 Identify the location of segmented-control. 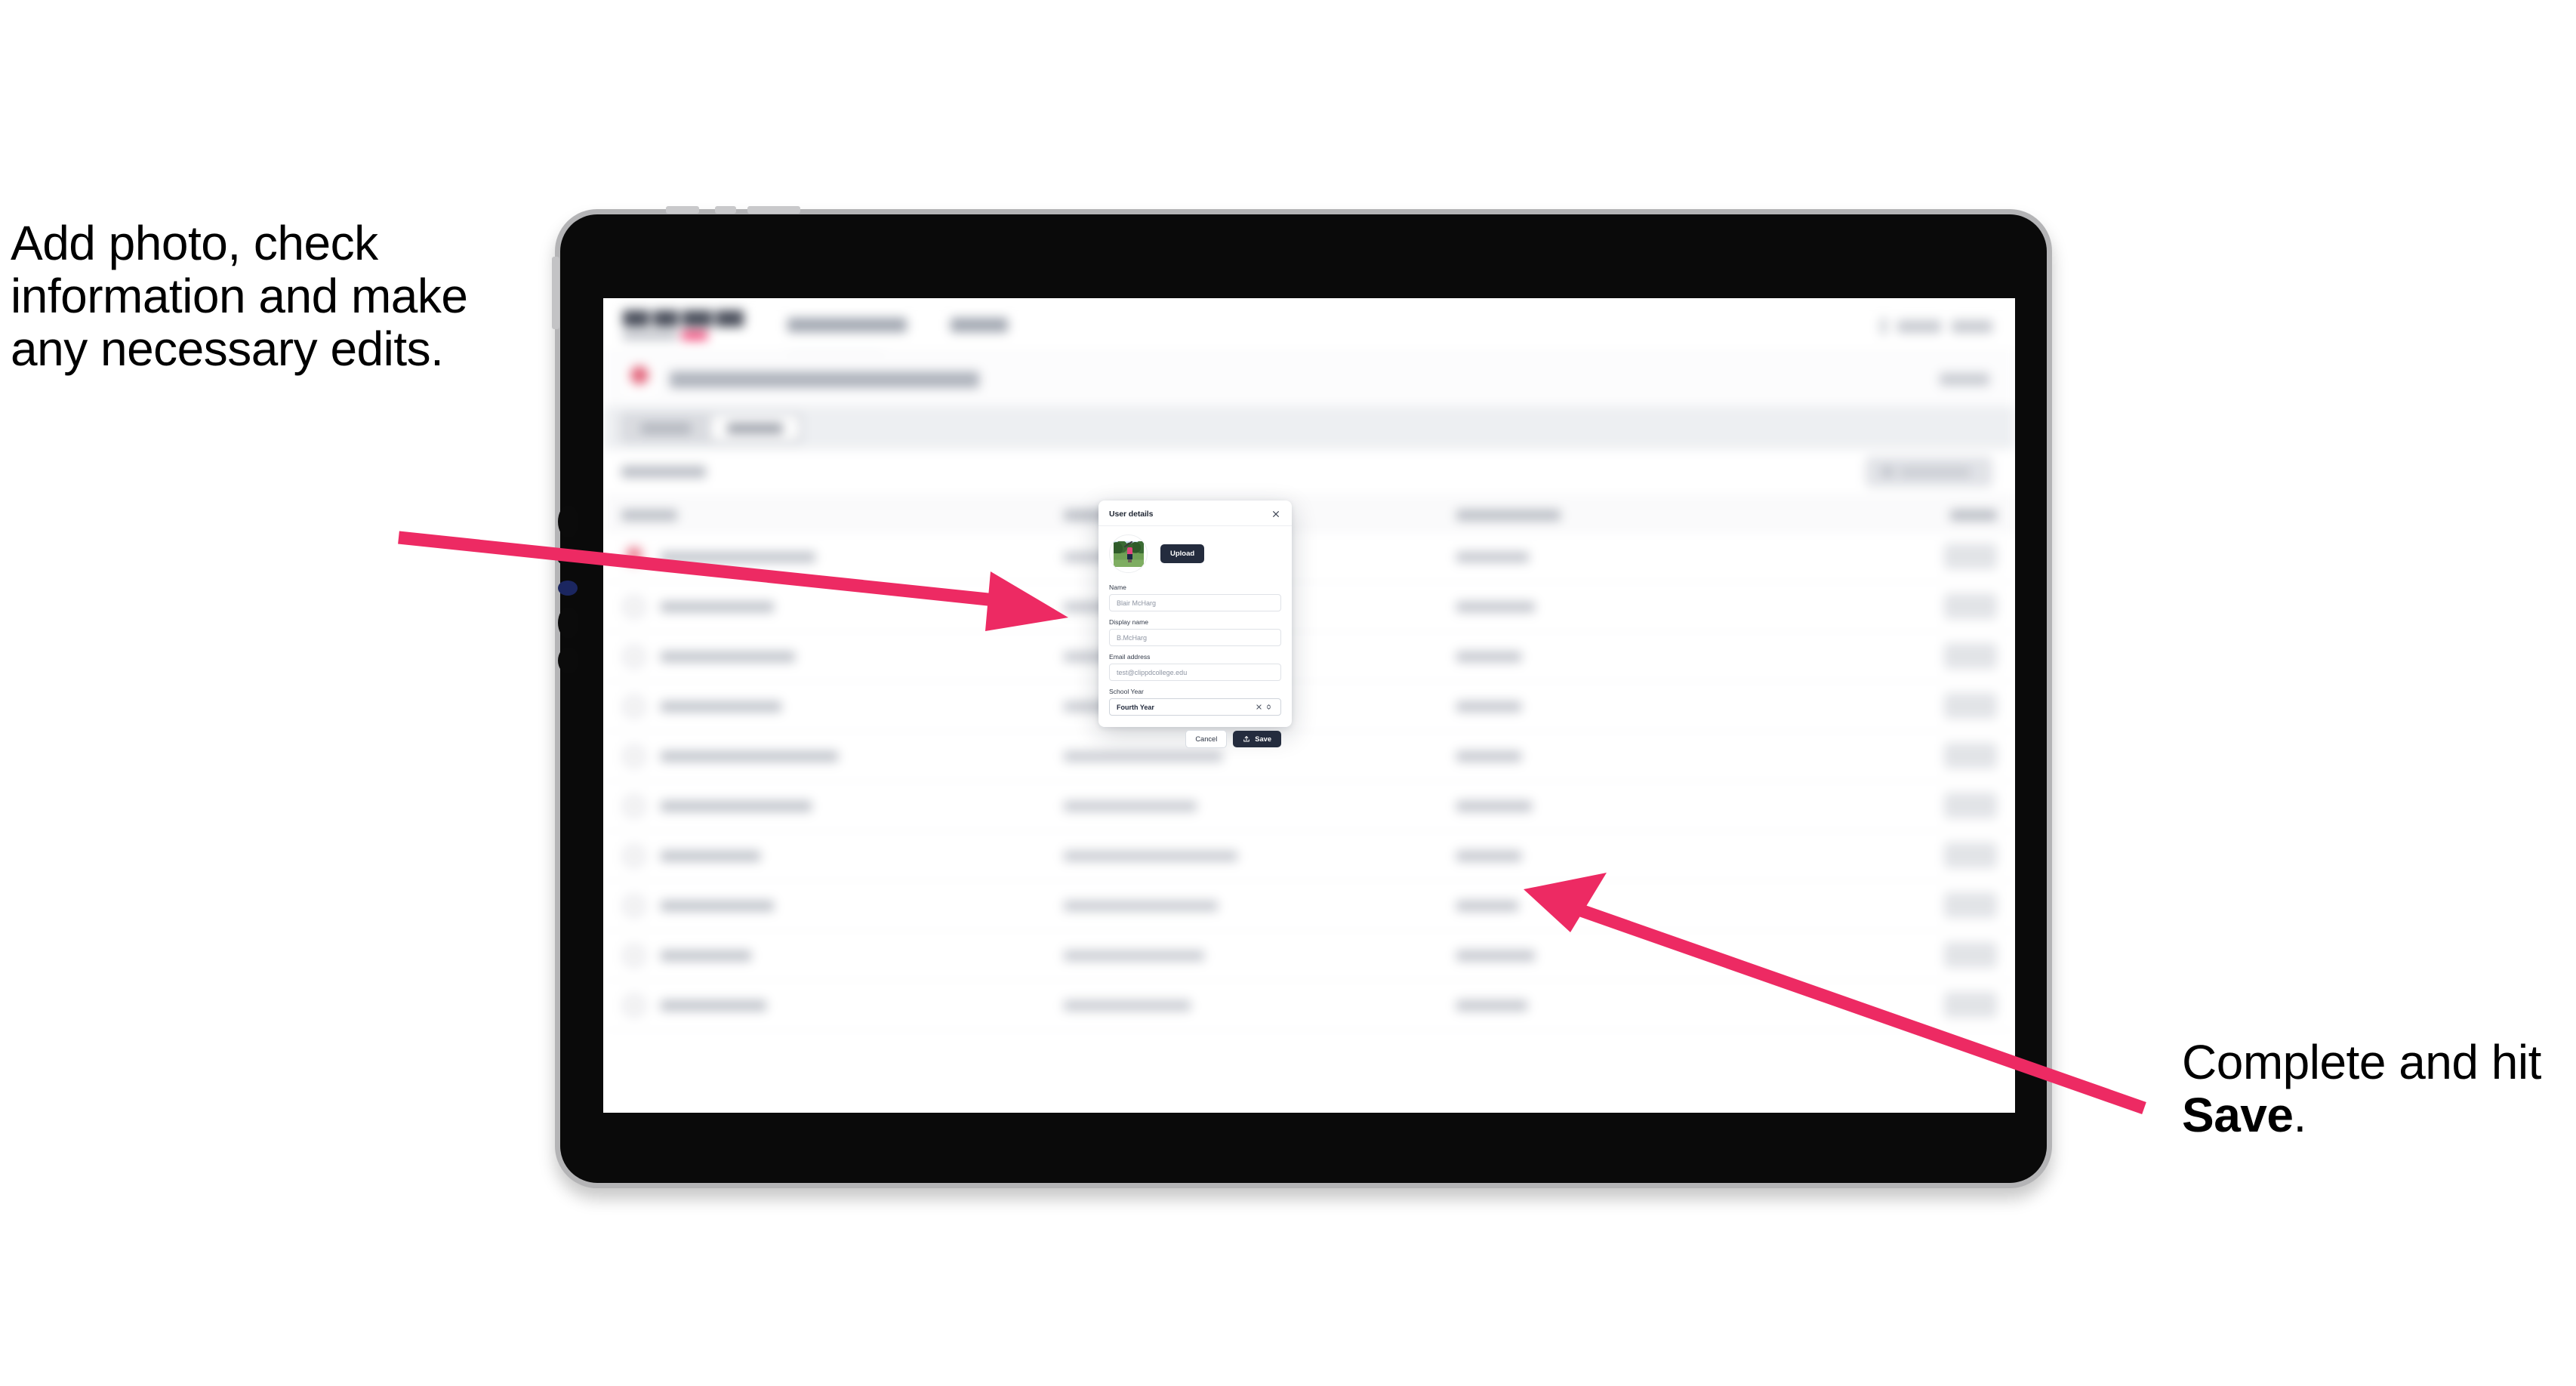
(711, 428).